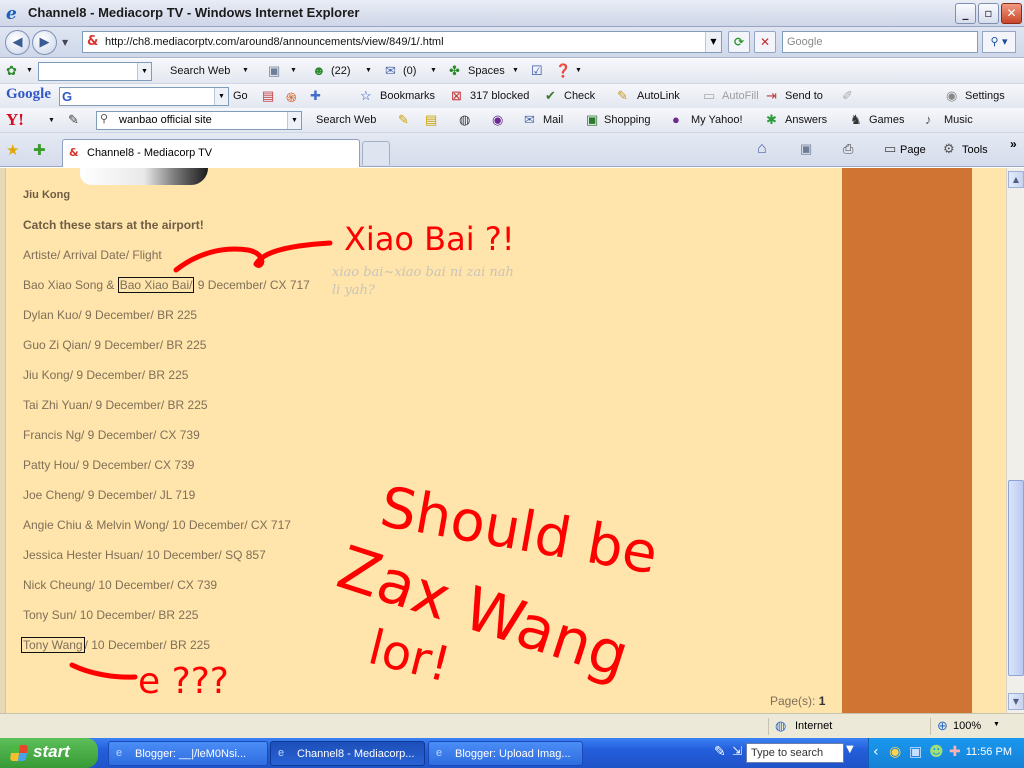  What do you see at coordinates (499, 96) in the screenshot?
I see `popup-blocked-count: 317 blocked` at bounding box center [499, 96].